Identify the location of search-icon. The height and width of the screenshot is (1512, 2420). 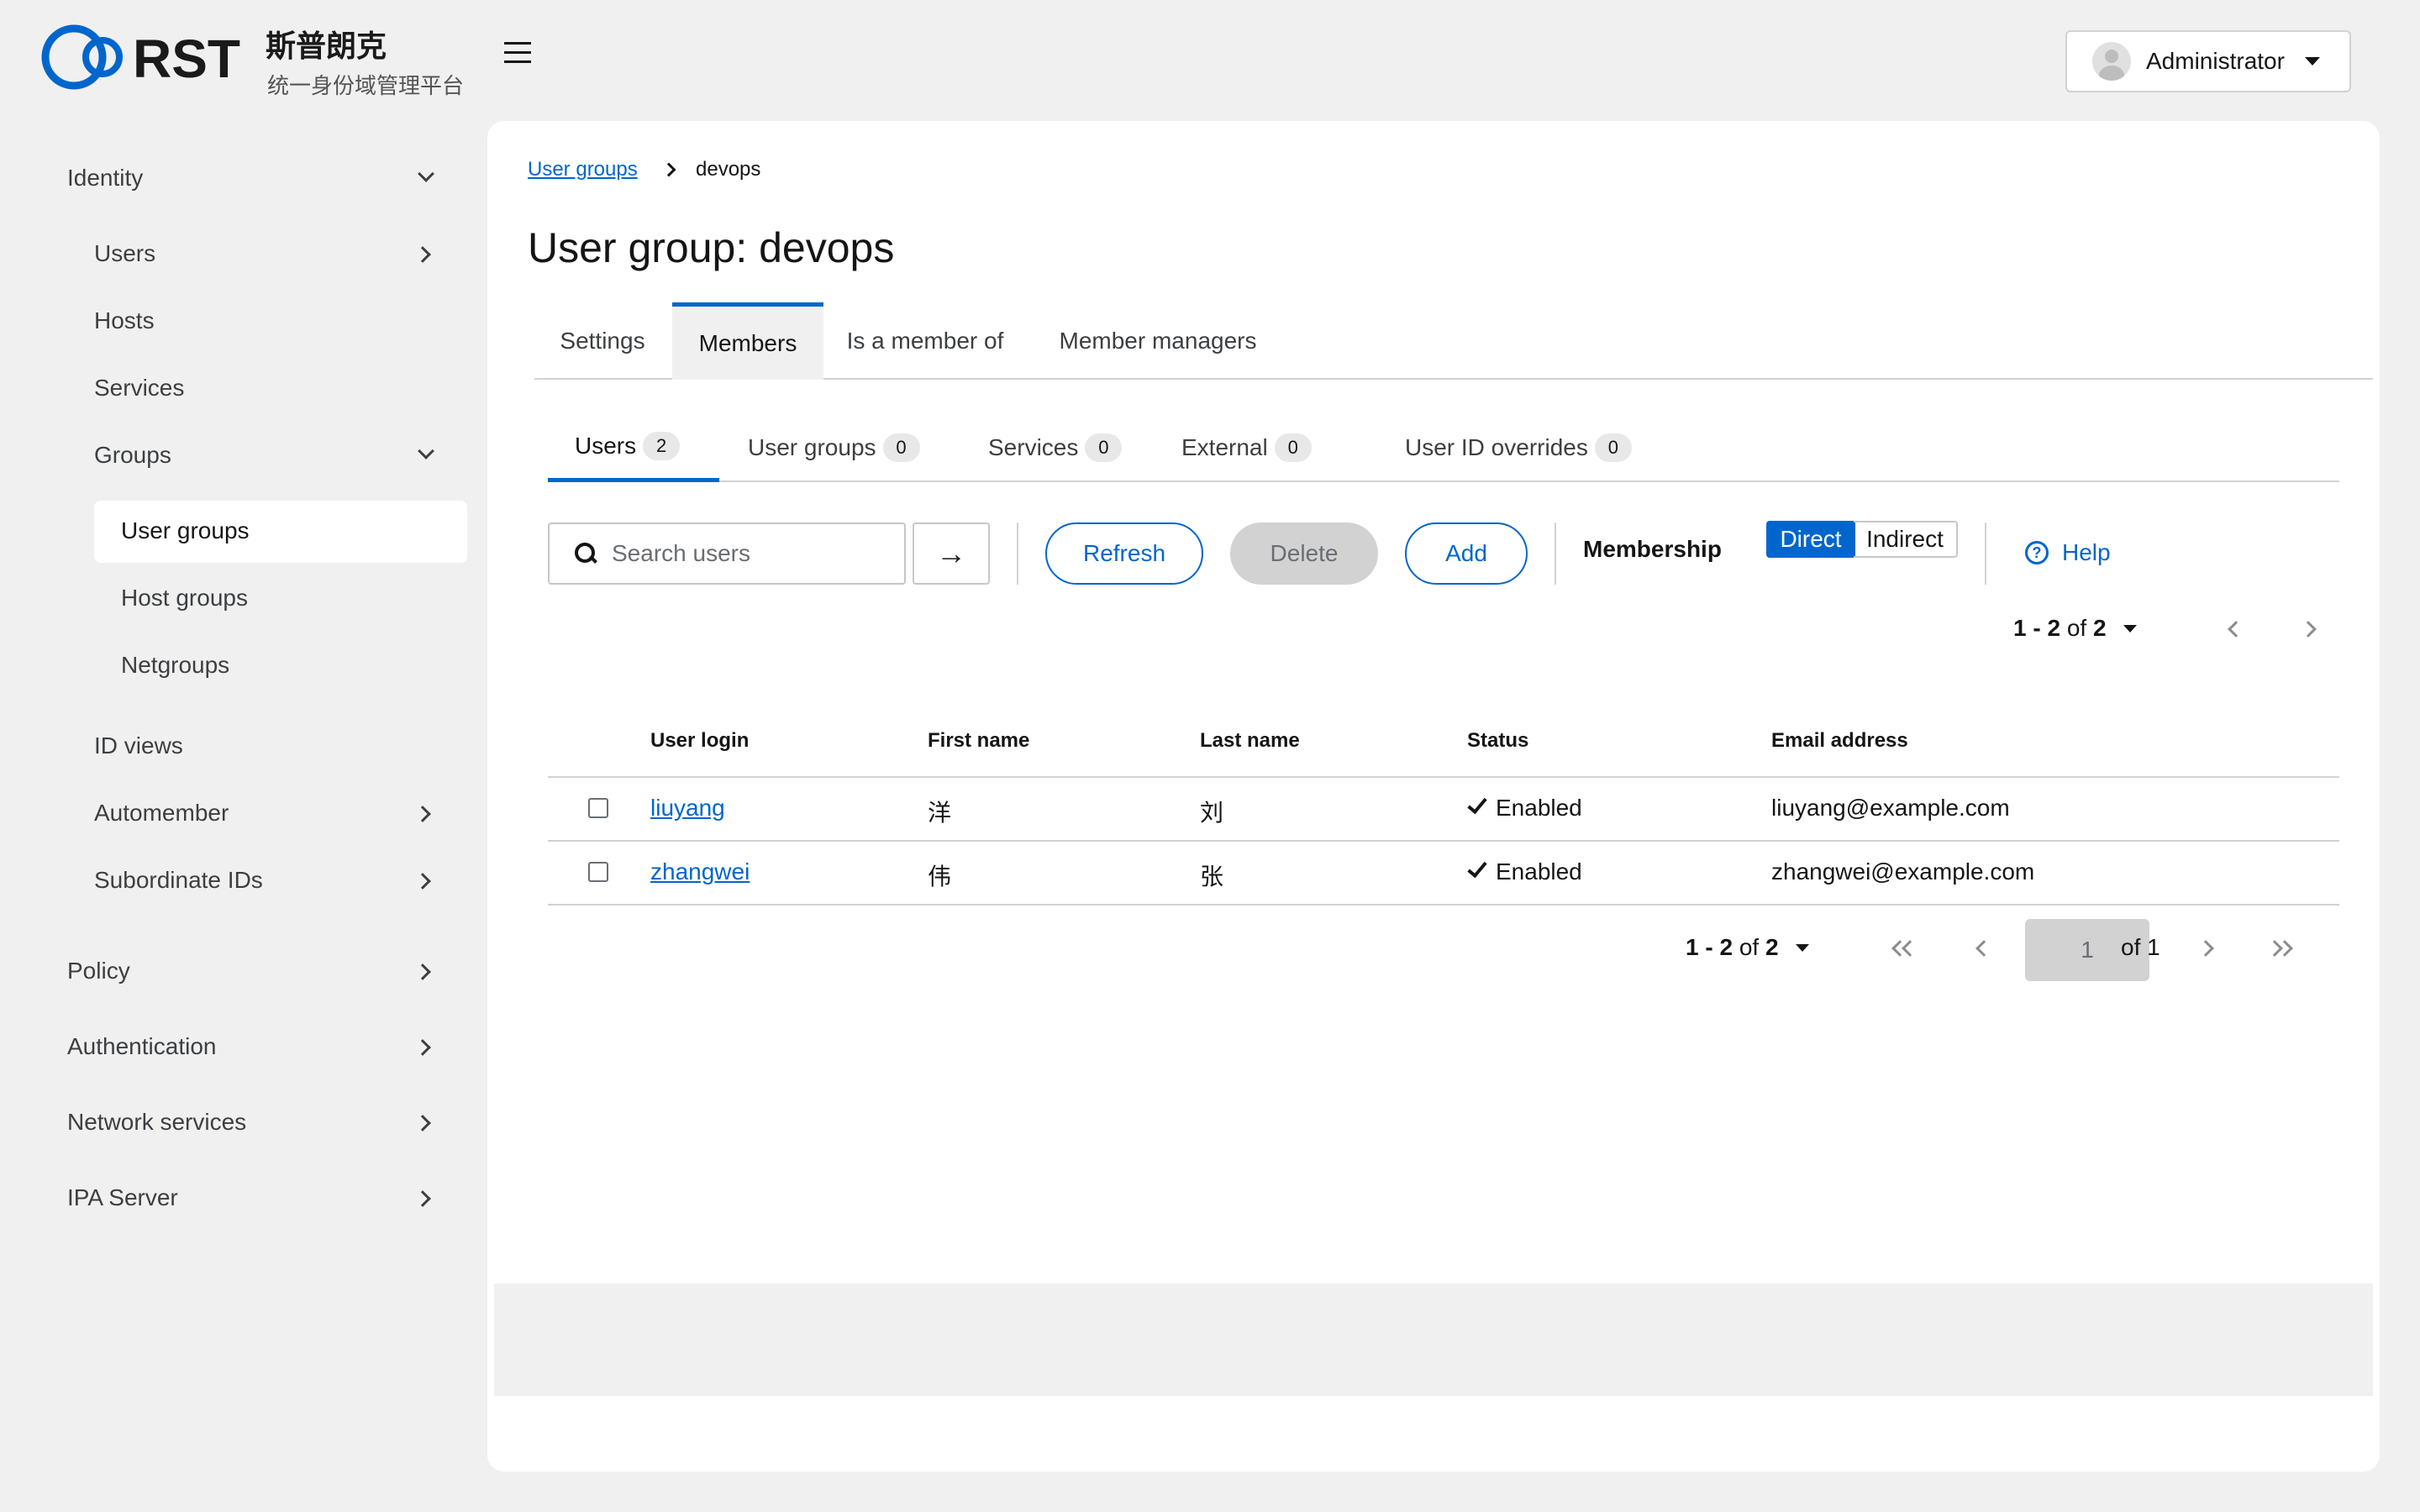
(586, 553).